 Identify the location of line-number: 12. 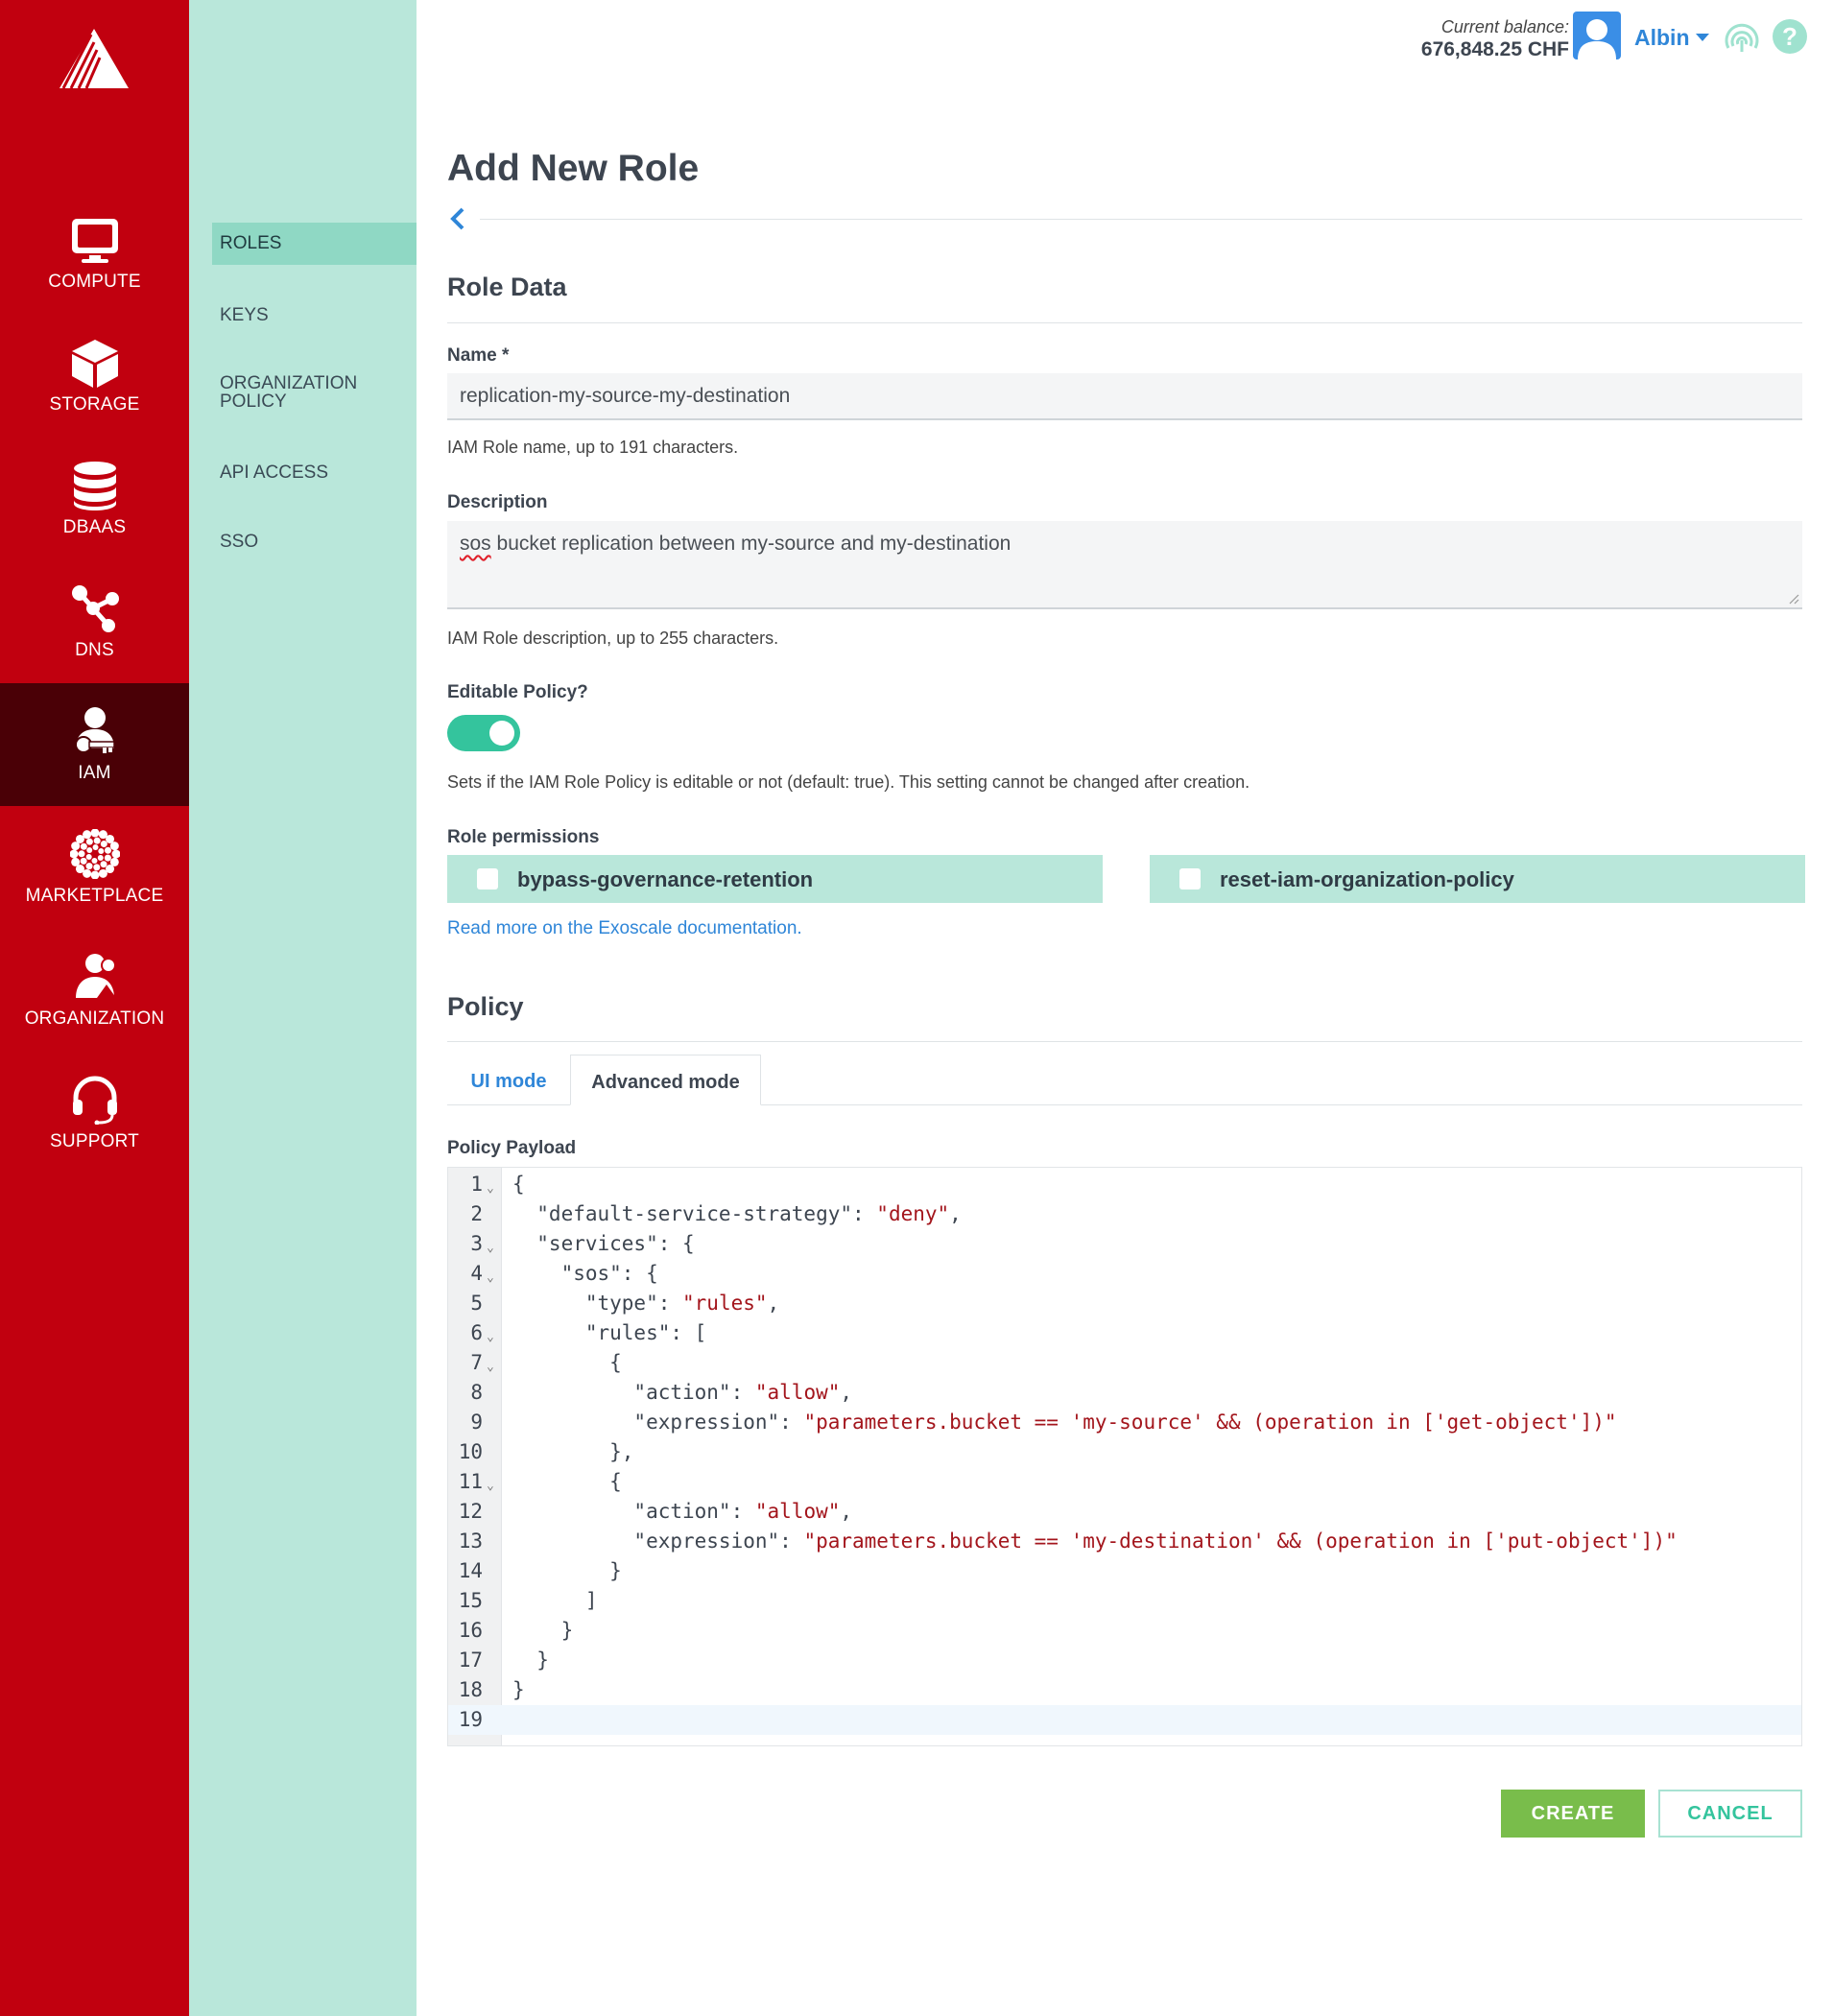
(470, 1511).